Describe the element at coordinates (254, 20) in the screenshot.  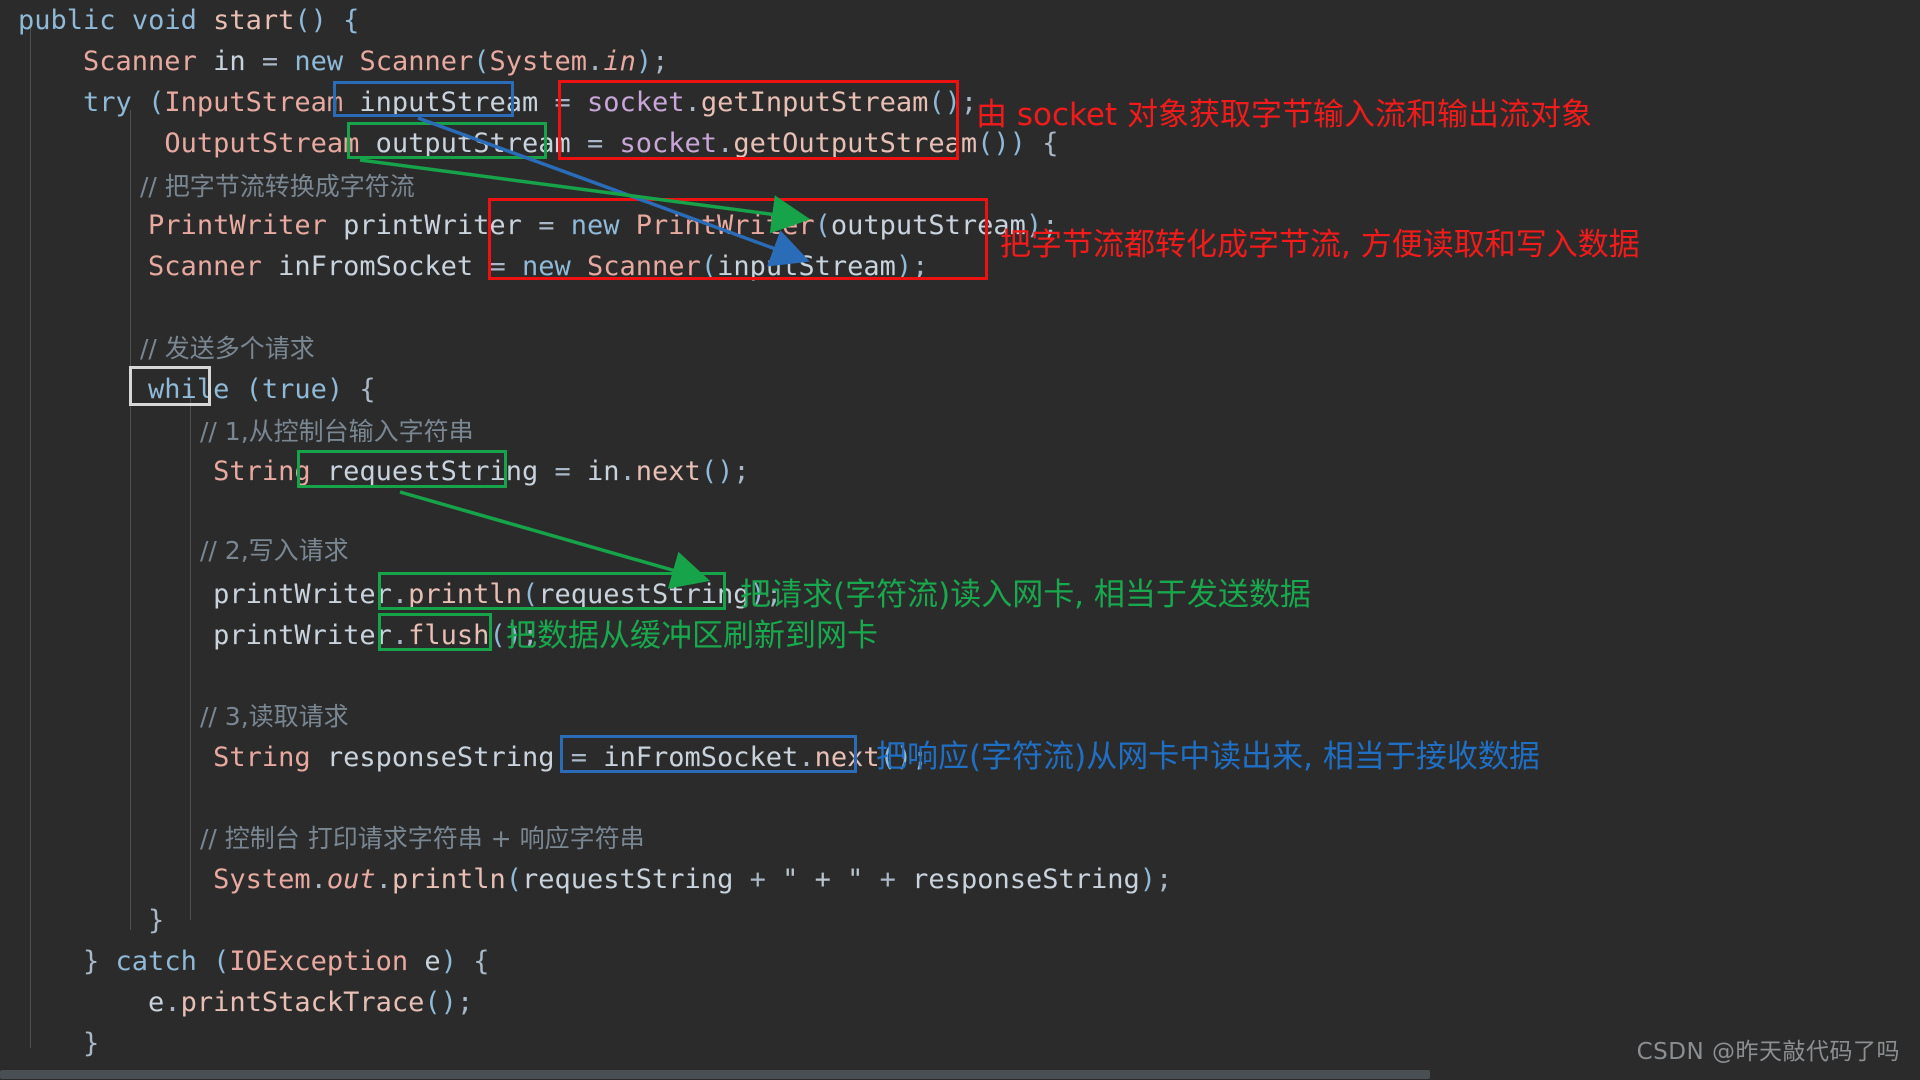
I see `token-start: start` at that location.